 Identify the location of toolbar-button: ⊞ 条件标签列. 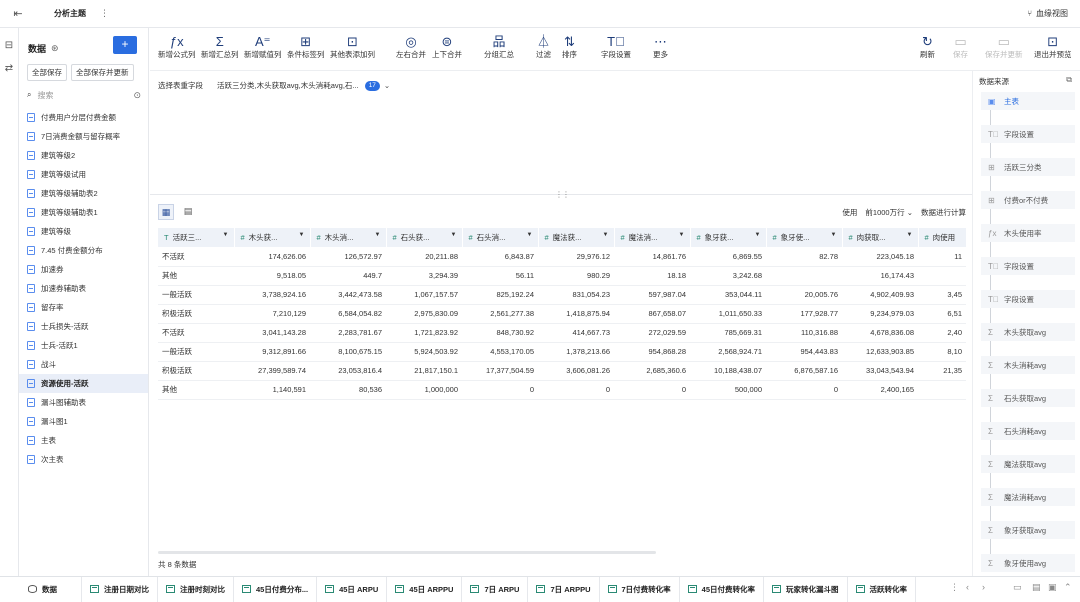
(306, 44).